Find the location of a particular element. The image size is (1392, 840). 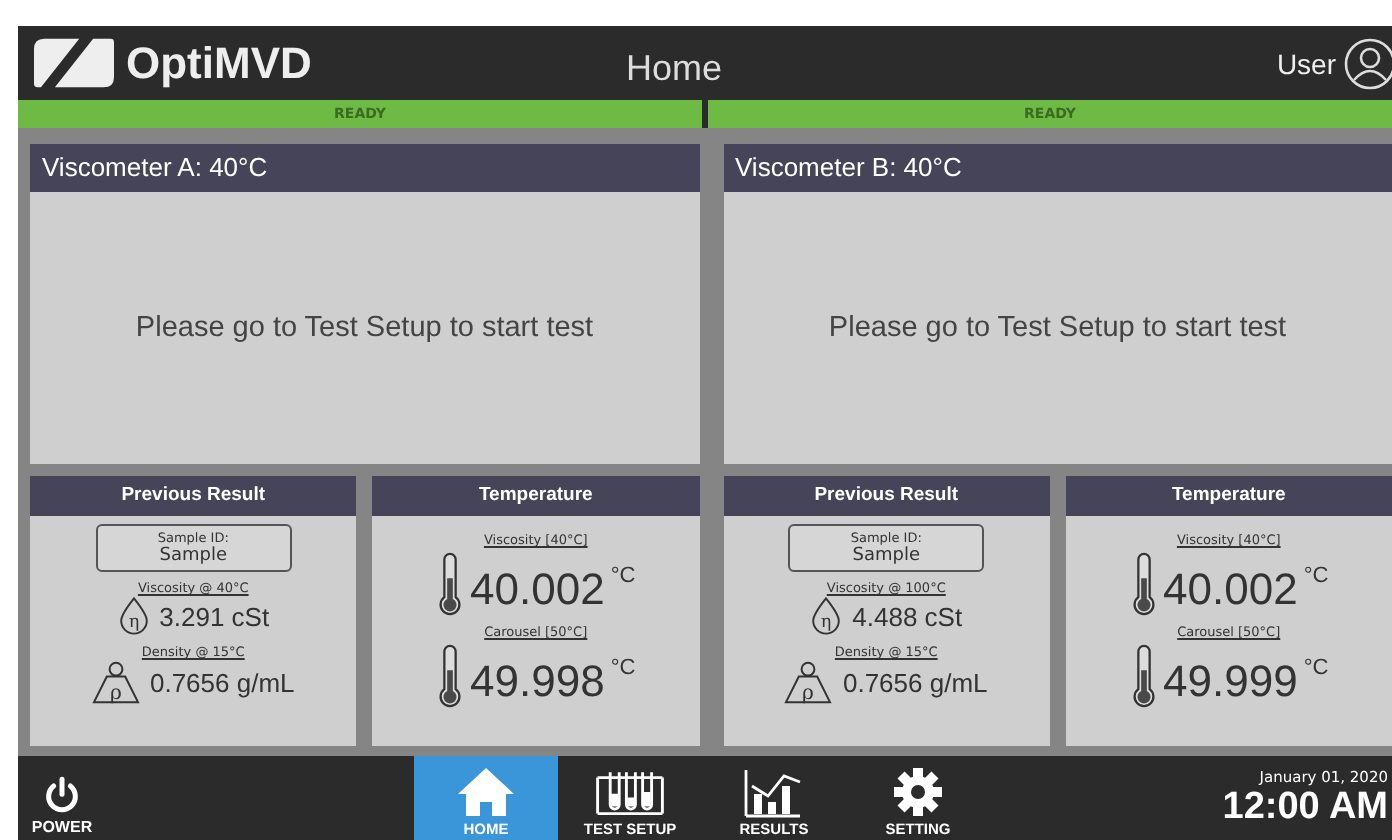

panel-header: Viscometer B: 40°C is located at coordinates (1057, 168).